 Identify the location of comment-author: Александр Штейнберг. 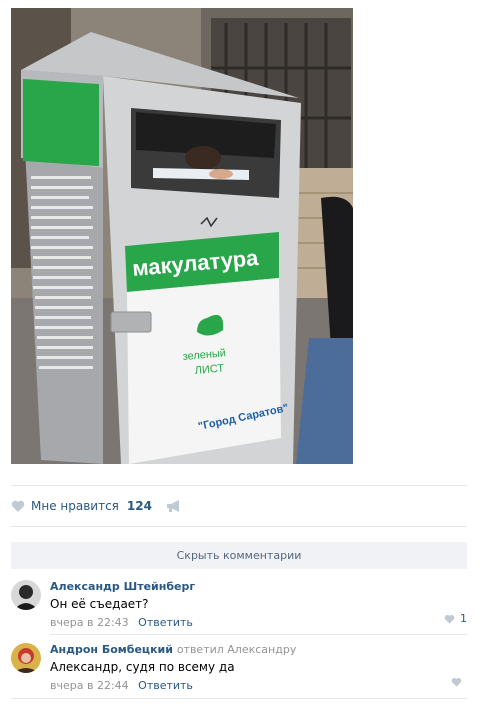
(258, 586).